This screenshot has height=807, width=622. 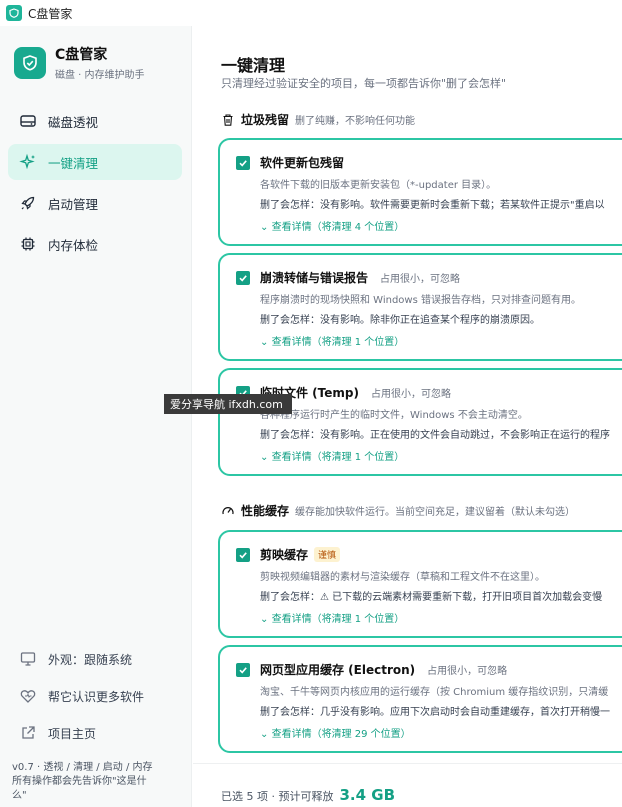 What do you see at coordinates (28, 203) in the screenshot?
I see `rocket-icon` at bounding box center [28, 203].